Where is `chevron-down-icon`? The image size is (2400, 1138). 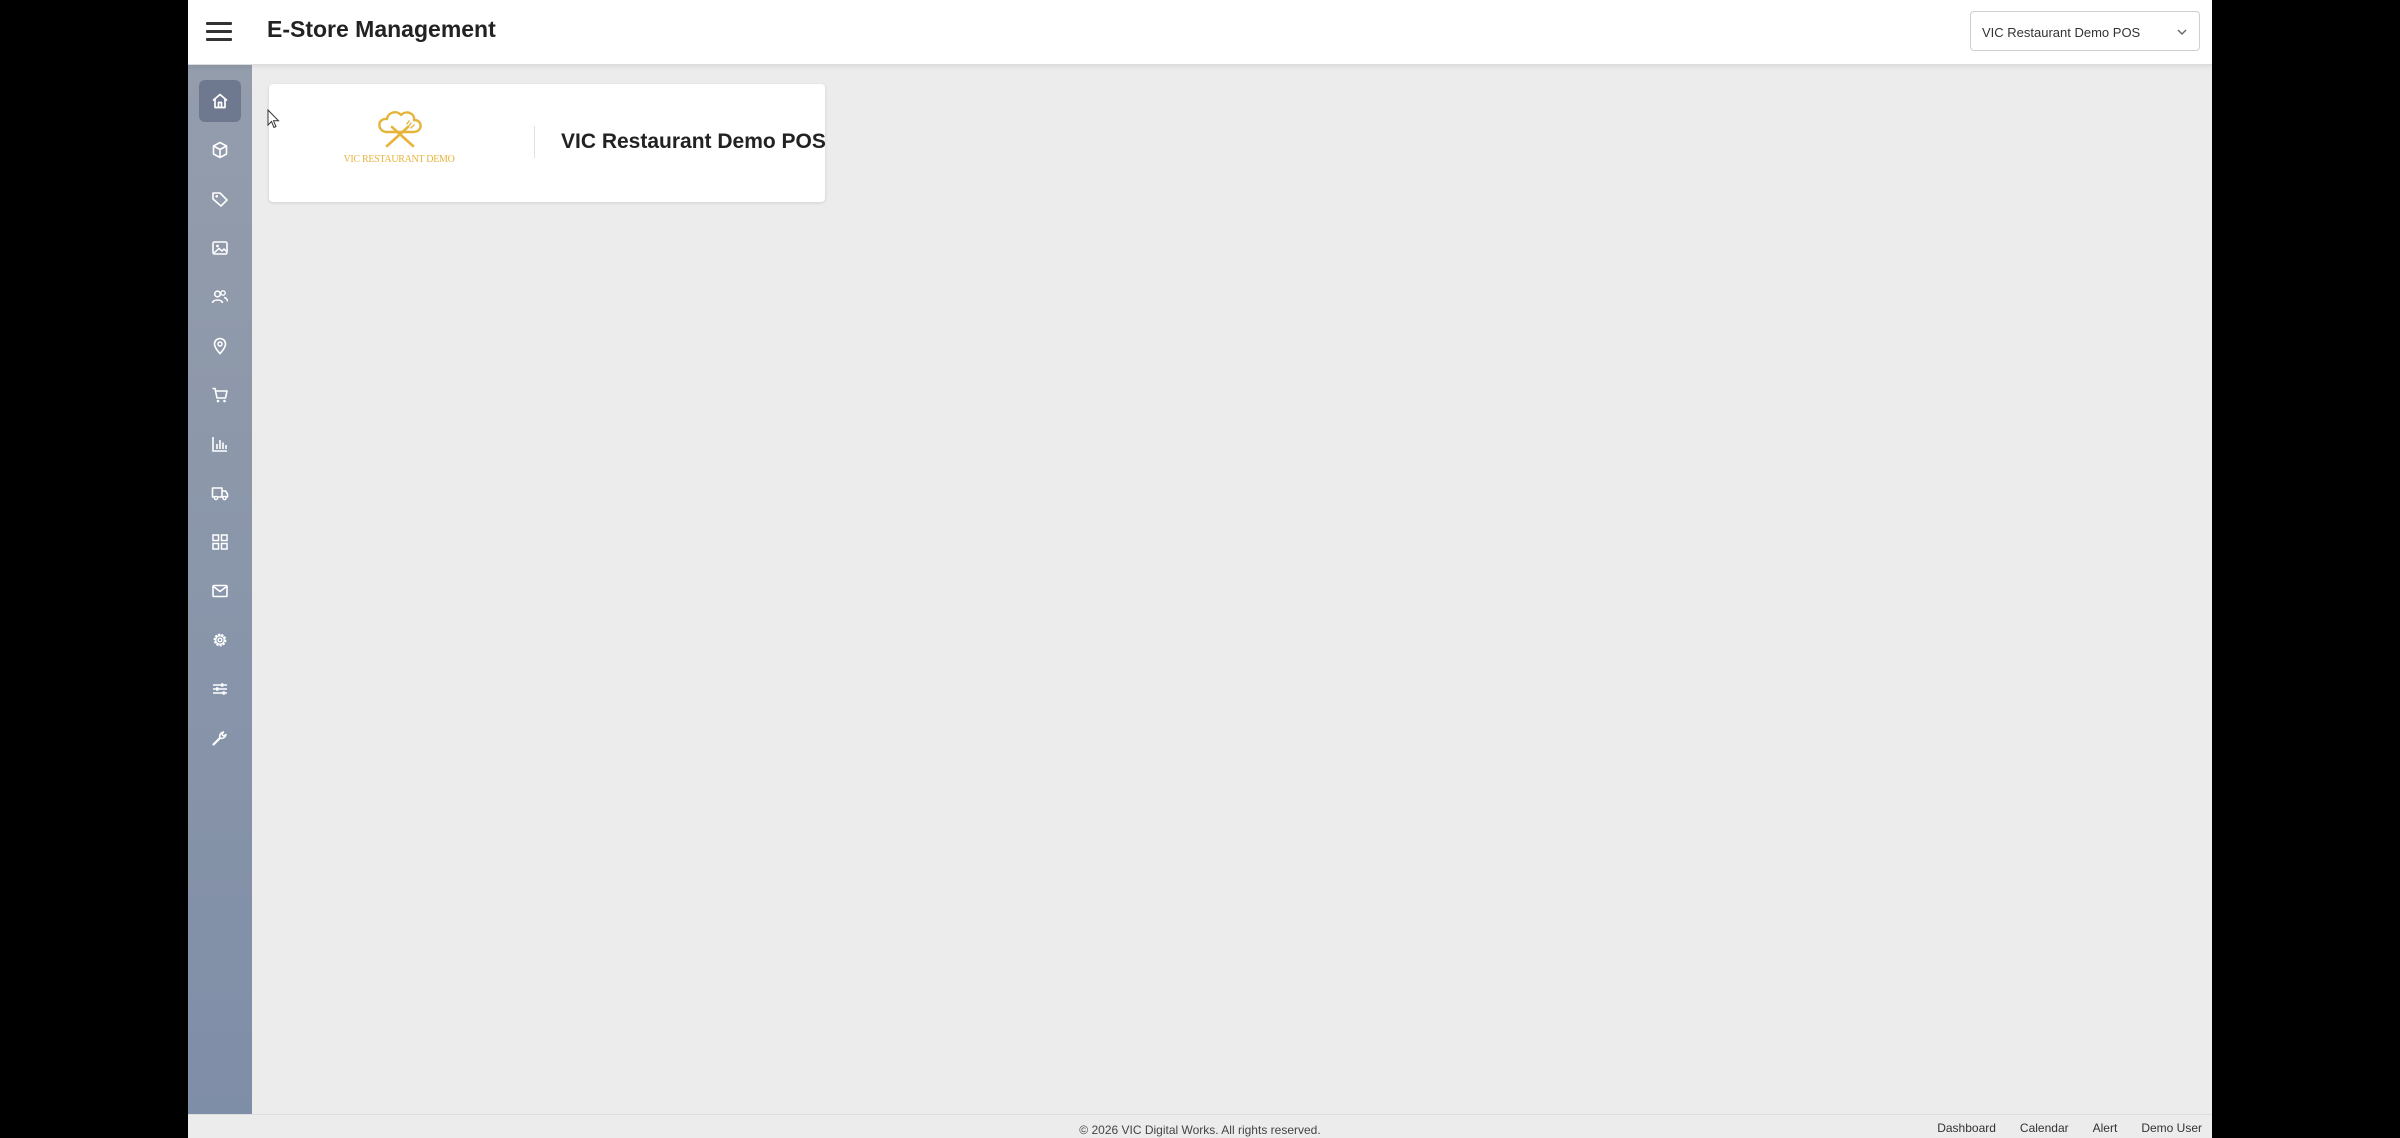
chevron-down-icon is located at coordinates (2182, 32).